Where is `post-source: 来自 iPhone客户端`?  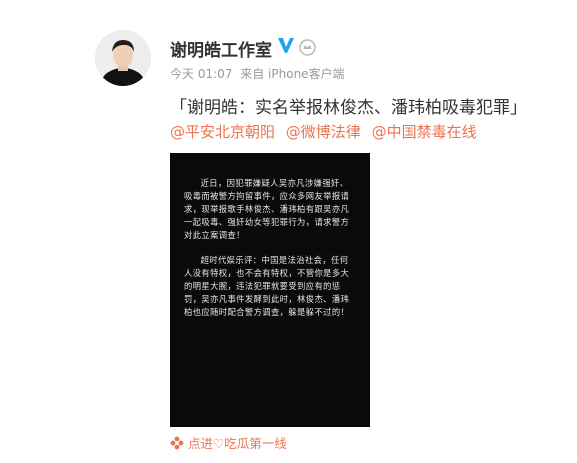
post-source: 来自 iPhone客户端 is located at coordinates (292, 74).